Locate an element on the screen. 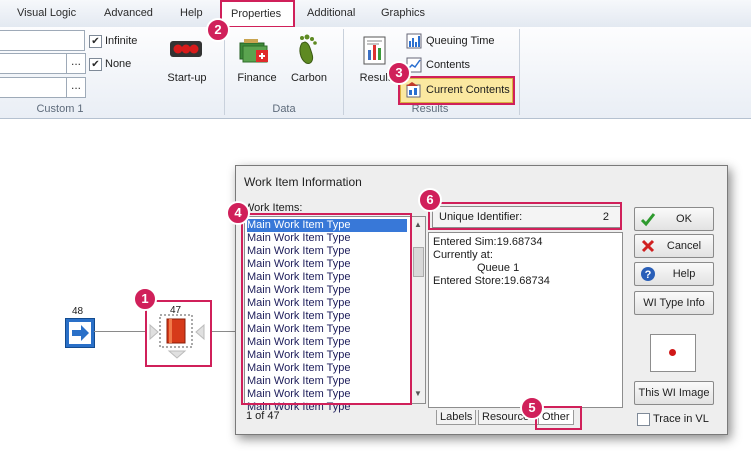 This screenshot has width=751, height=455. subtab-labels-label: Labels is located at coordinates (456, 417).